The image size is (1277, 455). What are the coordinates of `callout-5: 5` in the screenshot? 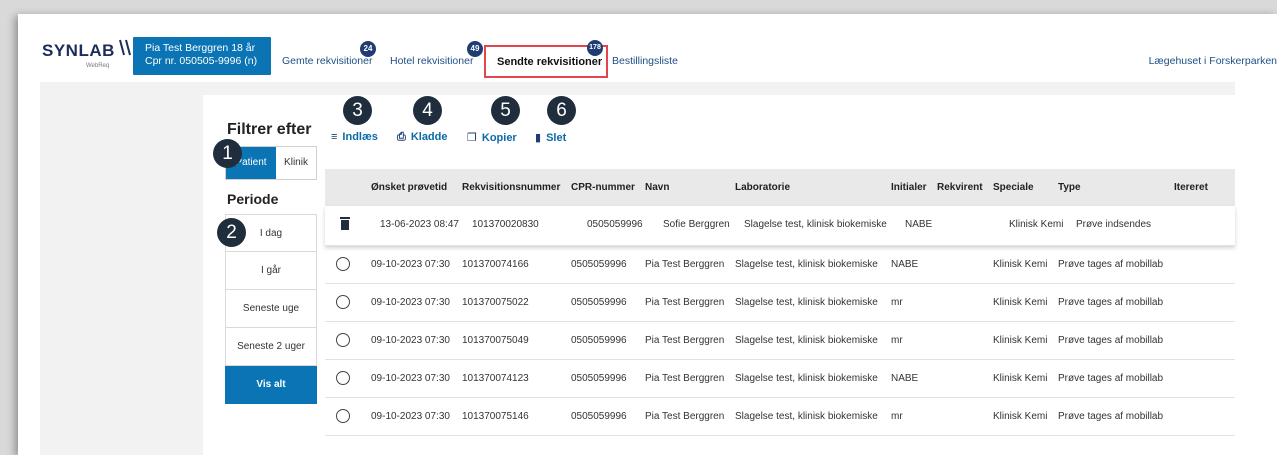 It's located at (505, 110).